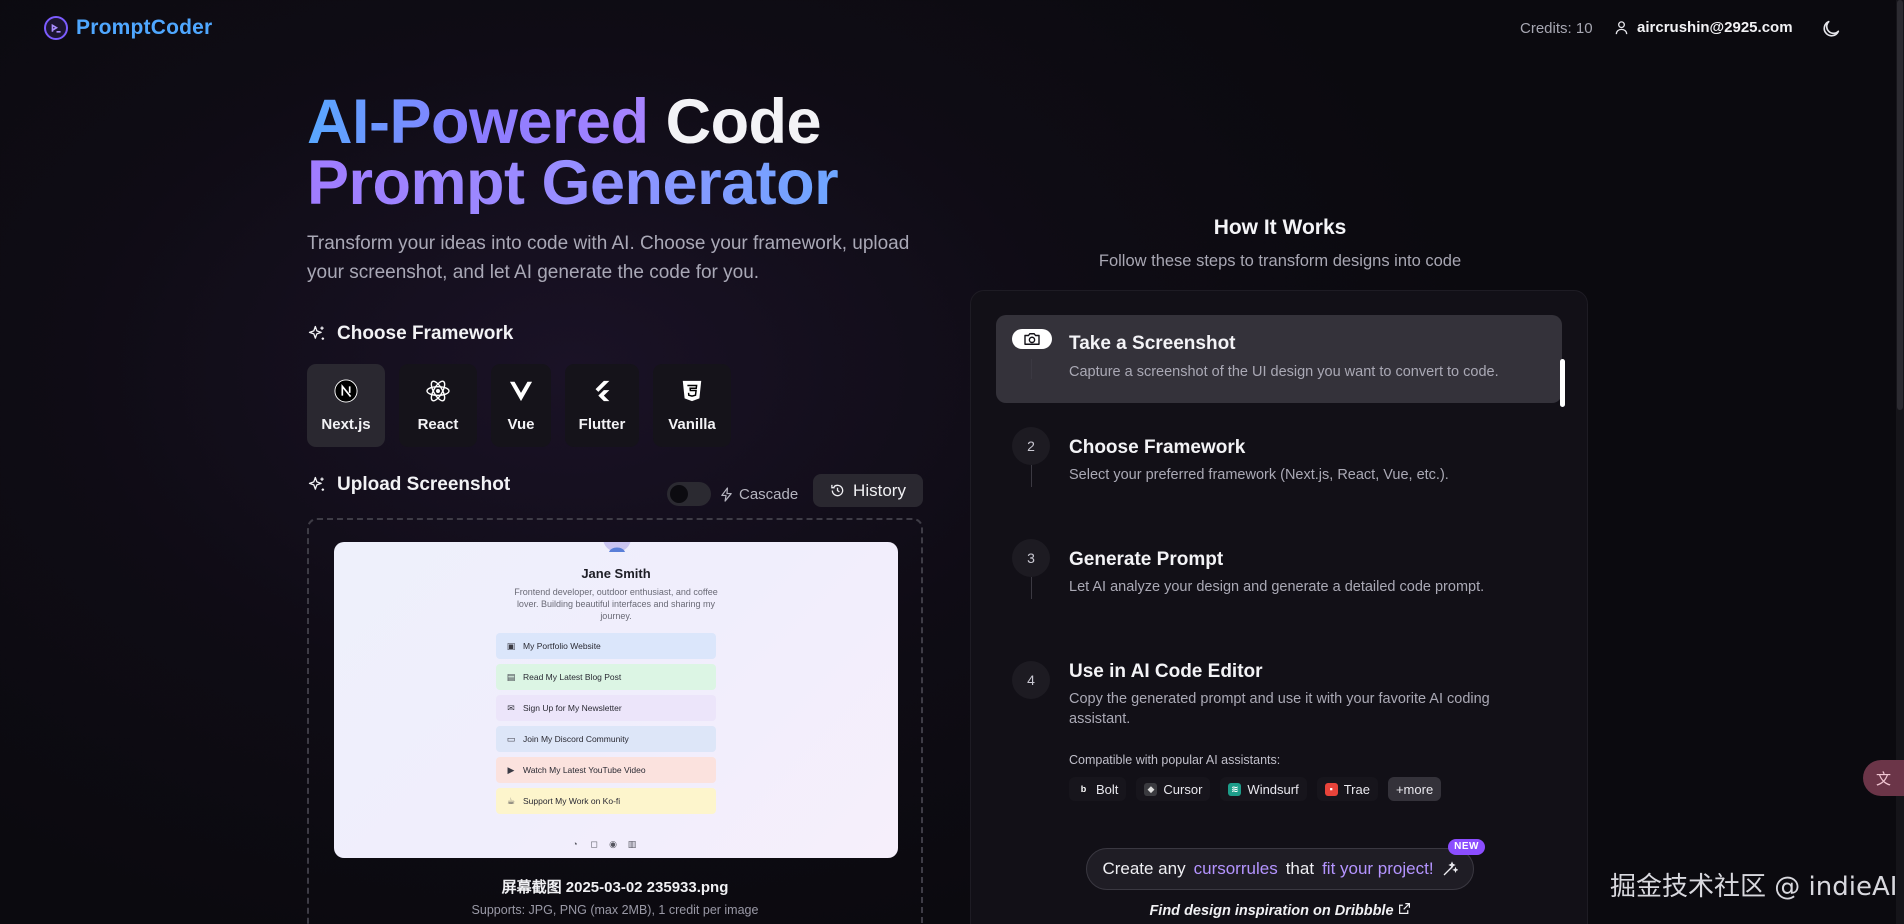 The height and width of the screenshot is (924, 1904). I want to click on preview-socials: ◔ ◻ ◉ ▥, so click(603, 844).